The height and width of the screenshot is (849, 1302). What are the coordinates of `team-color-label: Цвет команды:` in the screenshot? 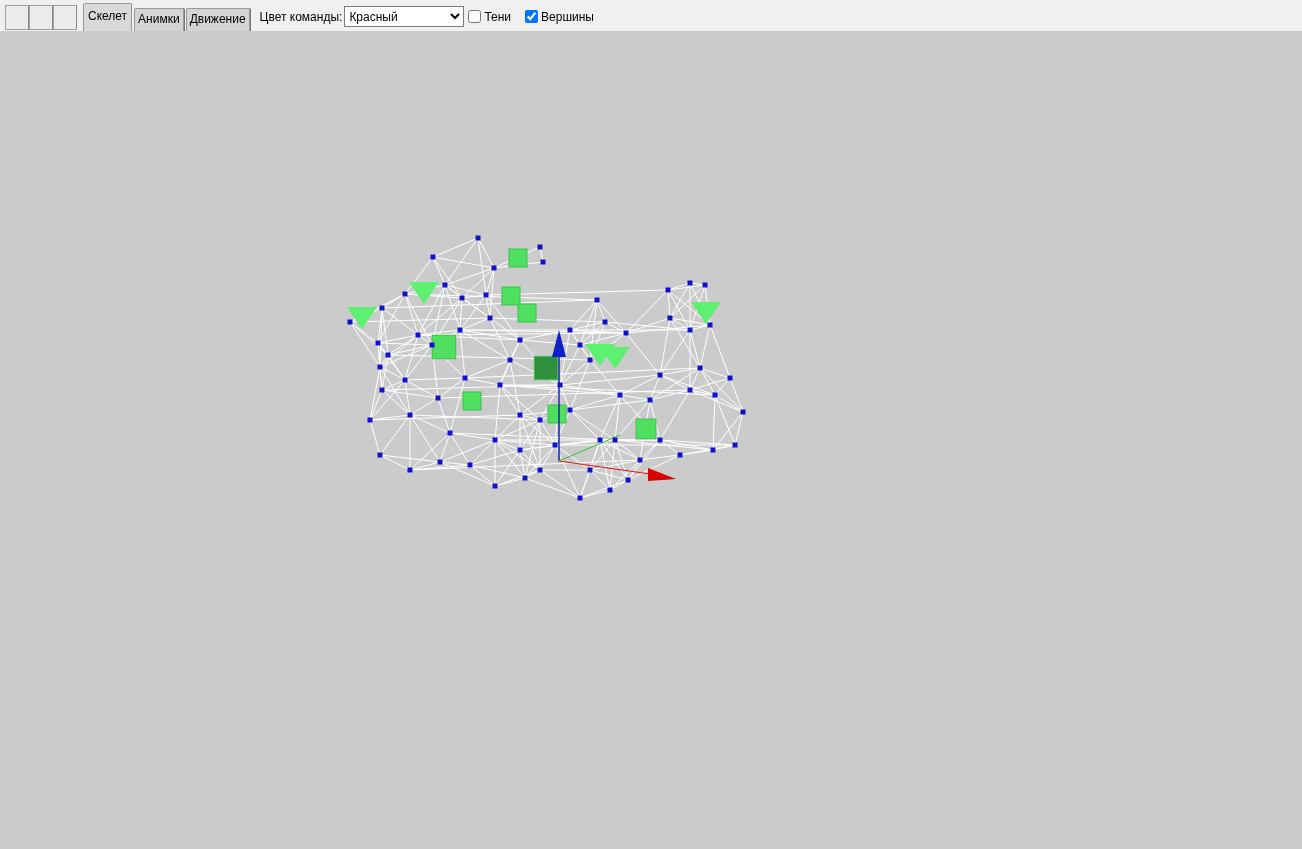 It's located at (301, 16).